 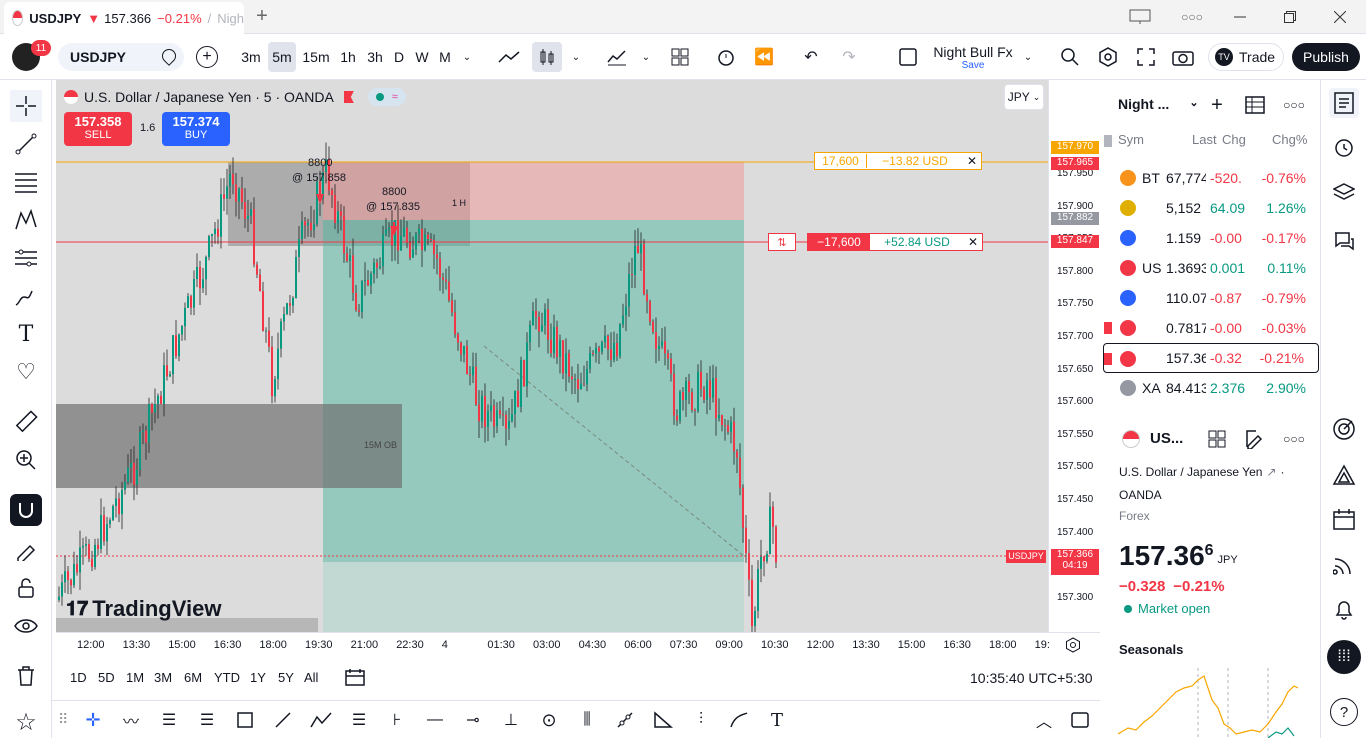 I want to click on magnet-icon, so click(x=26, y=510).